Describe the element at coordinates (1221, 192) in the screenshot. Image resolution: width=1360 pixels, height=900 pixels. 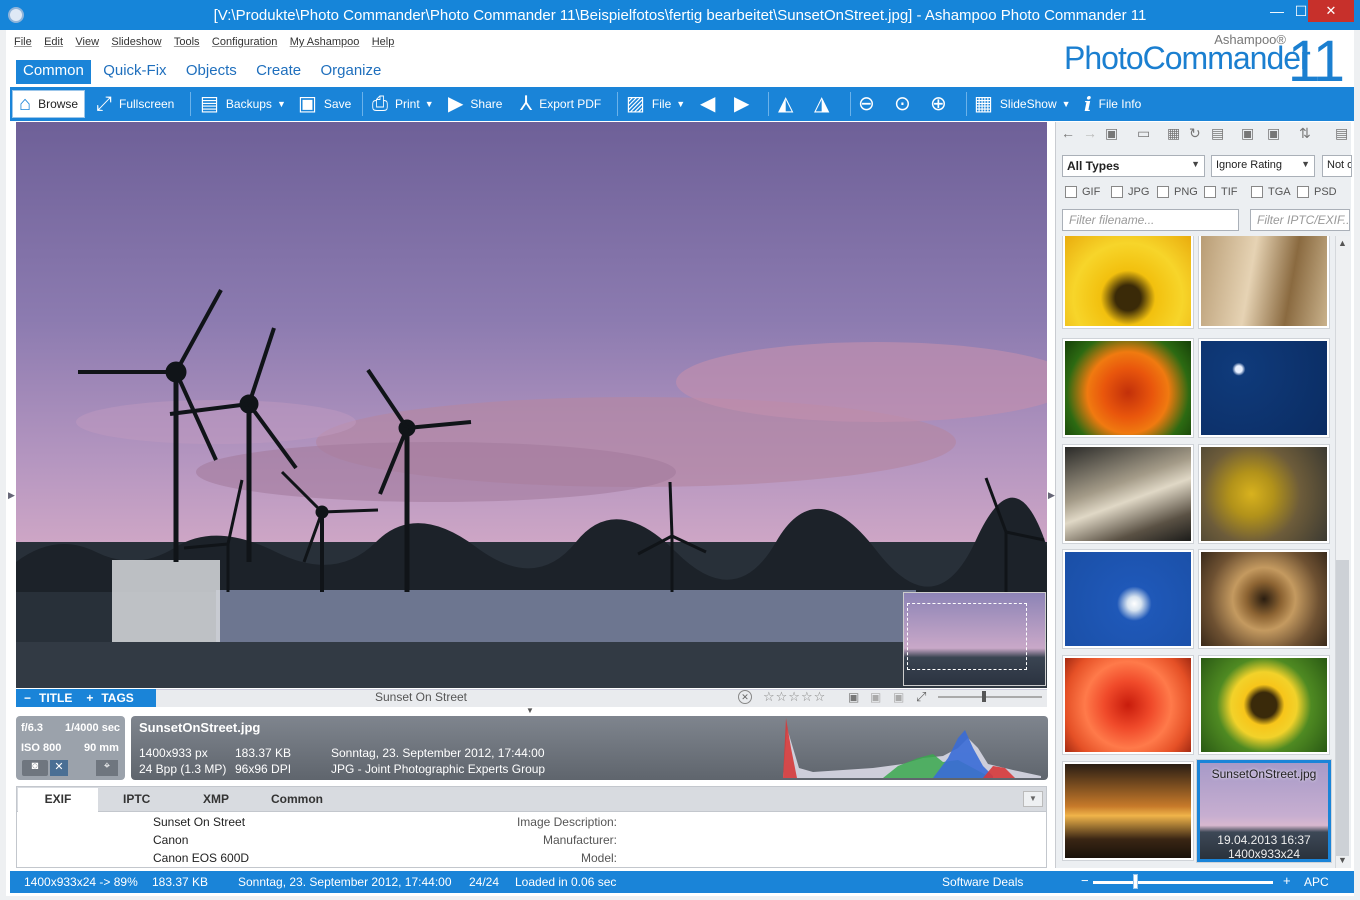
I see `filter-tif-checkbox: TIF` at that location.